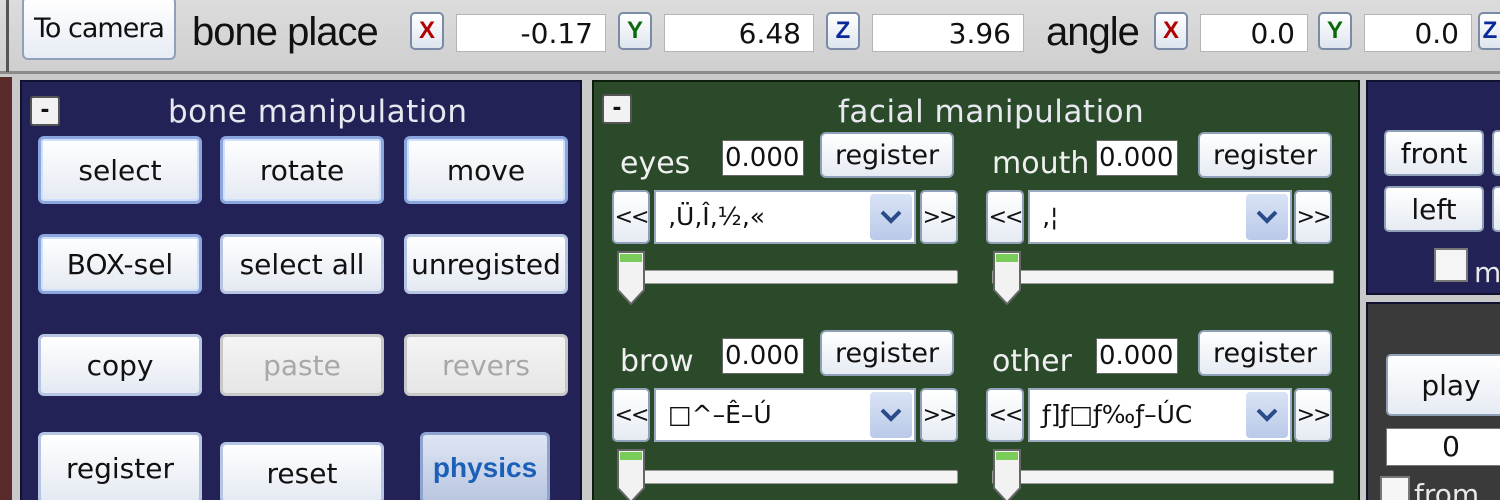 The width and height of the screenshot is (1500, 500). Describe the element at coordinates (1007, 474) in the screenshot. I see `other-slider-thumb` at that location.